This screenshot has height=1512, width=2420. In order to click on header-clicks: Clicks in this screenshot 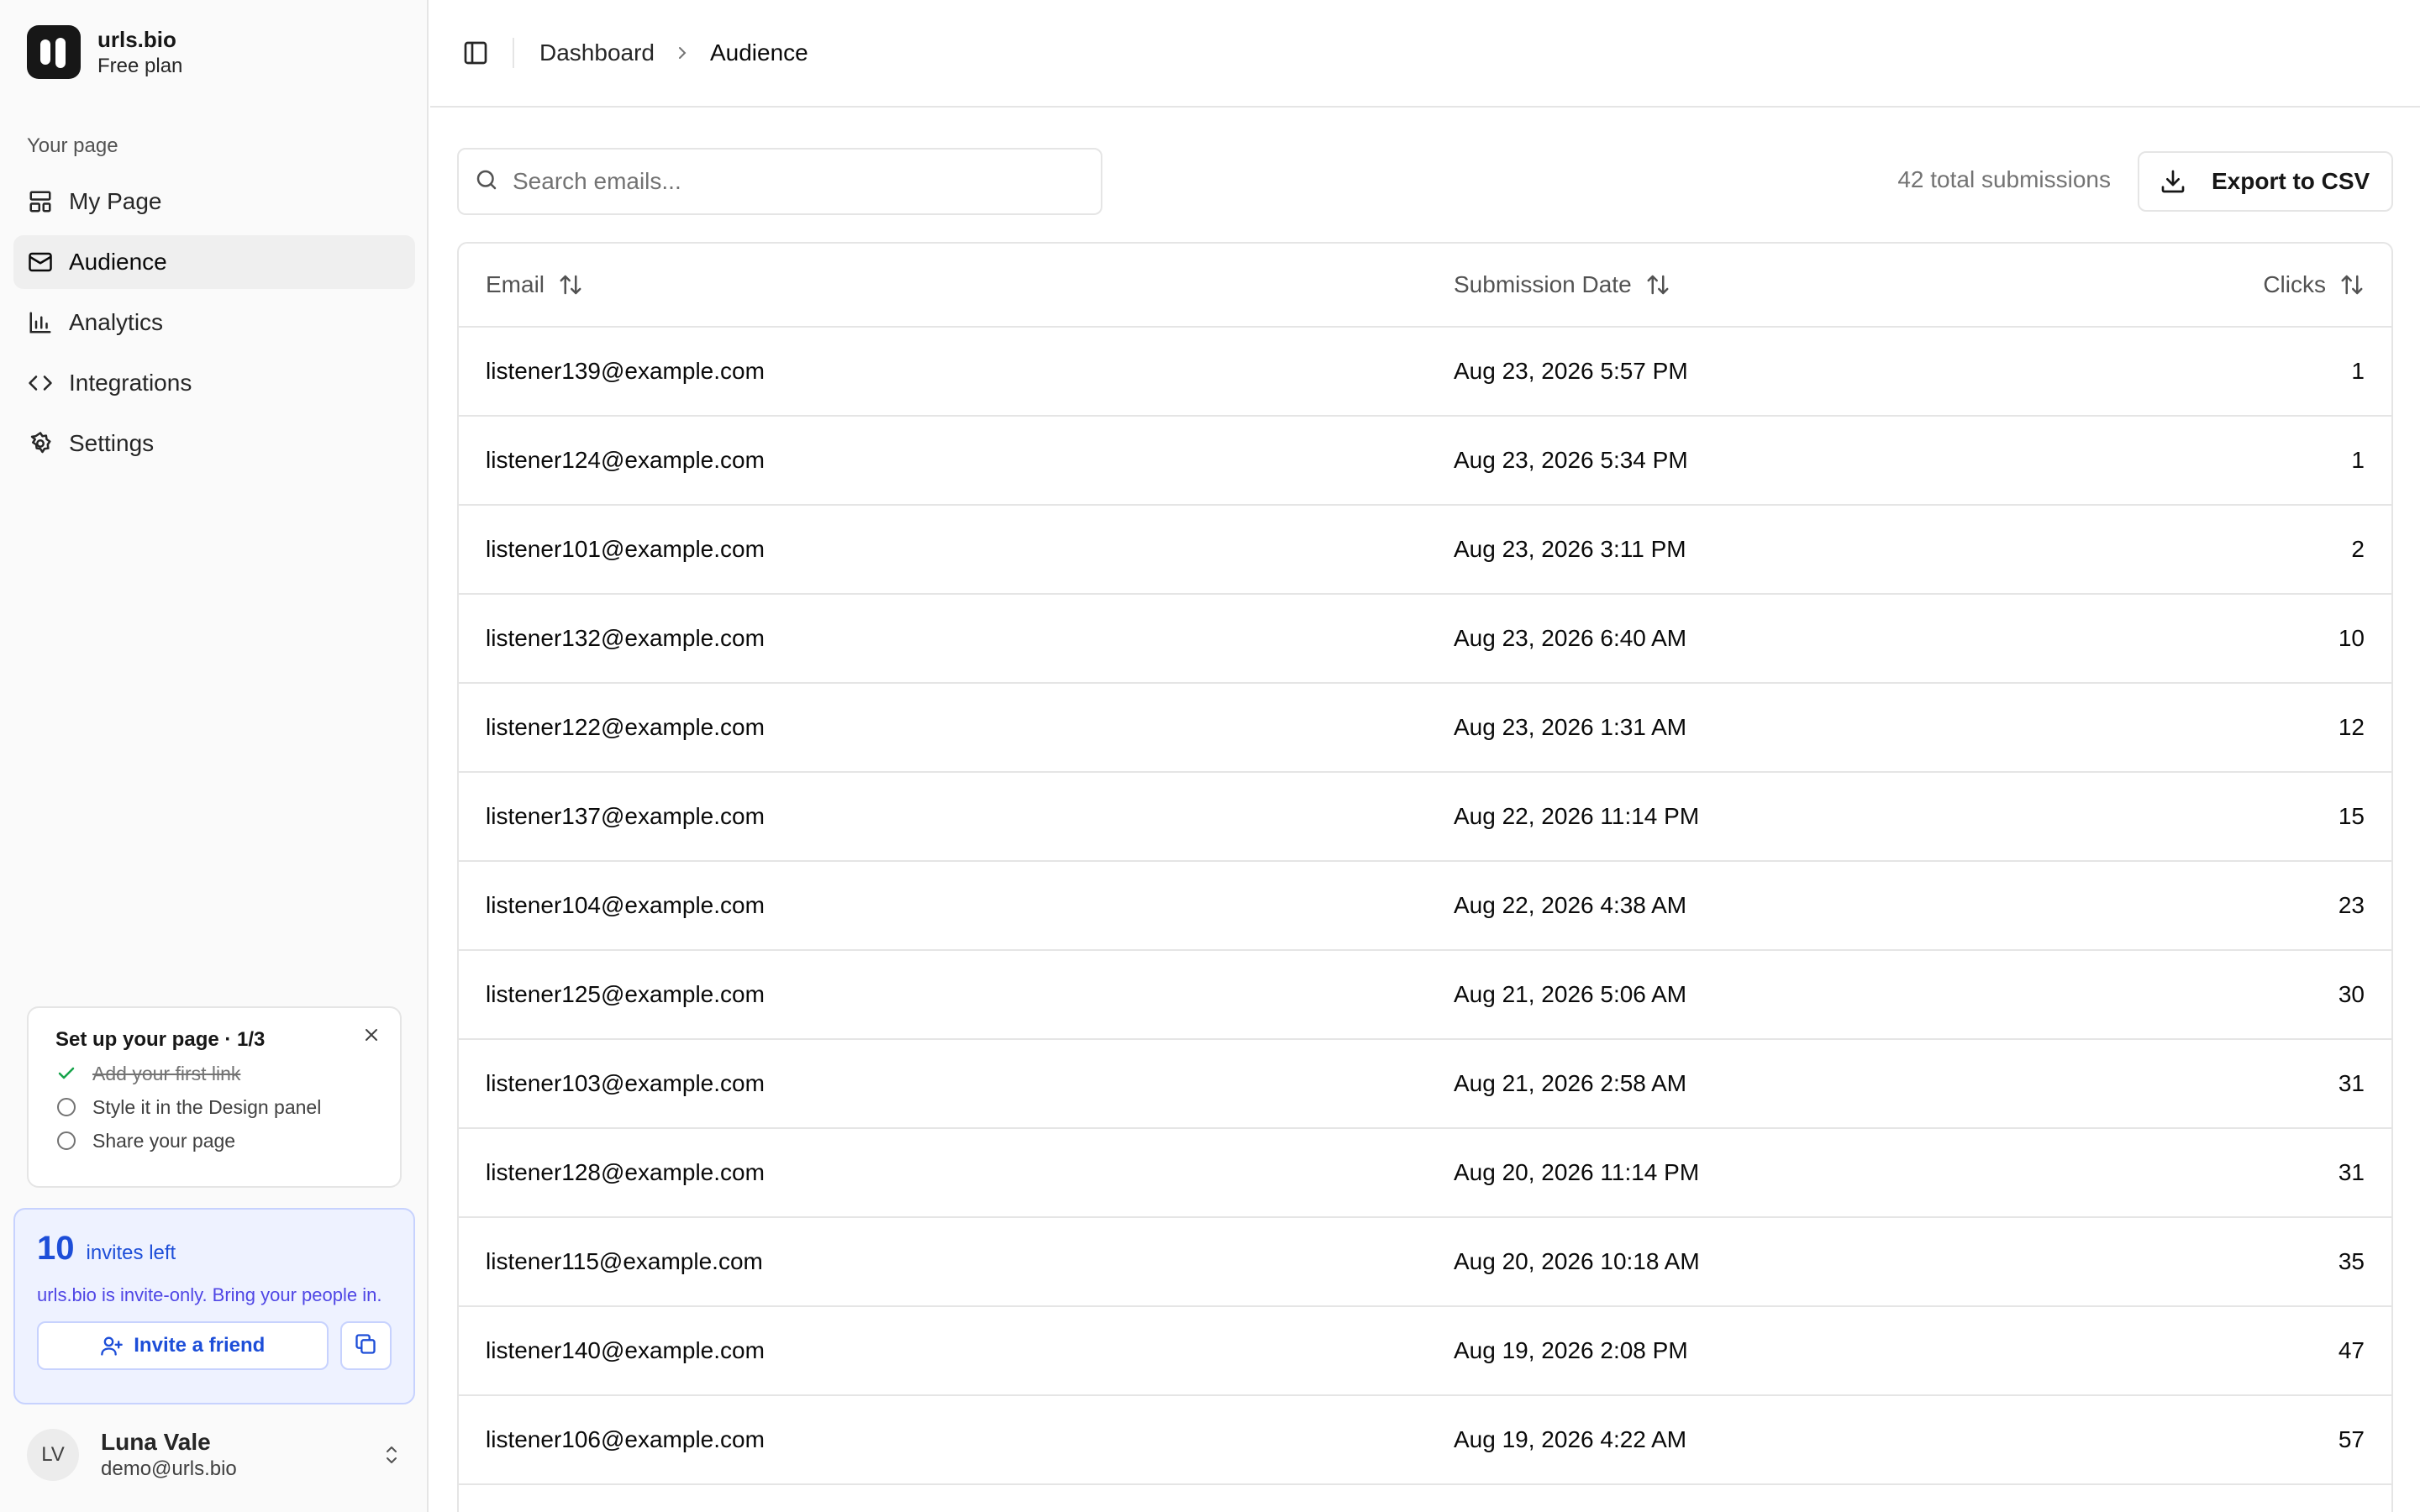, I will do `click(2294, 284)`.